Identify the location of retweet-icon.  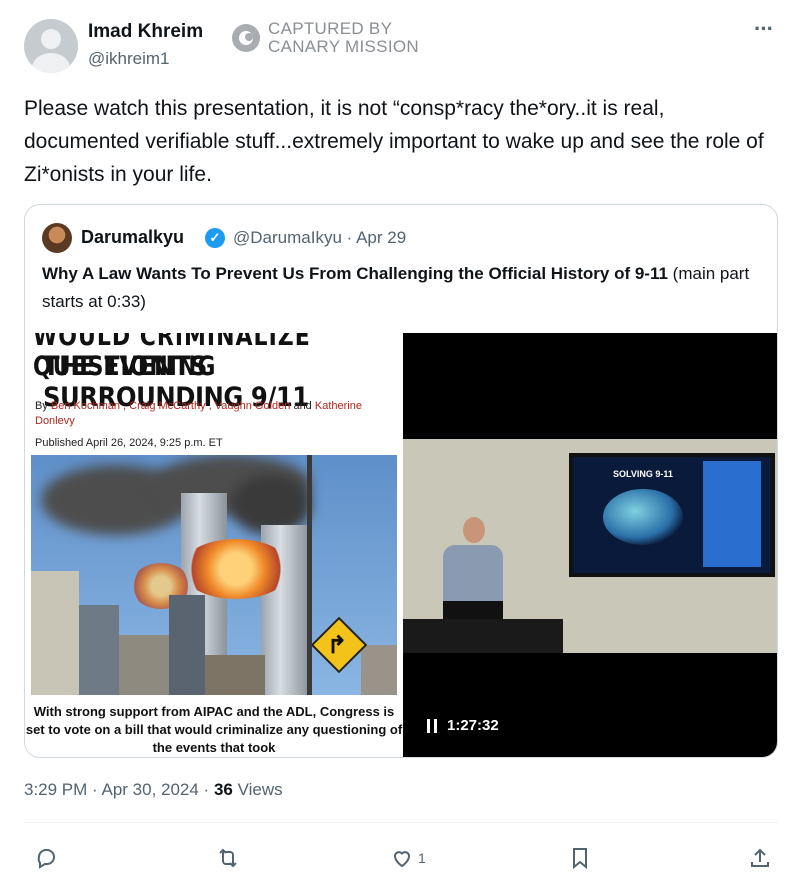
(228, 858).